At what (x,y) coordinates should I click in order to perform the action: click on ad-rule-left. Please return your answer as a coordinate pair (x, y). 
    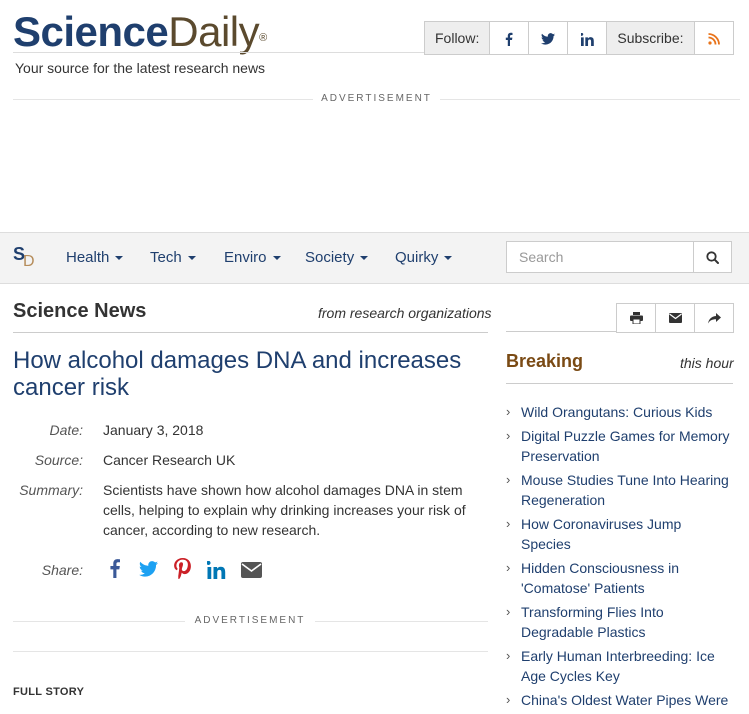
    Looking at the image, I should click on (163, 99).